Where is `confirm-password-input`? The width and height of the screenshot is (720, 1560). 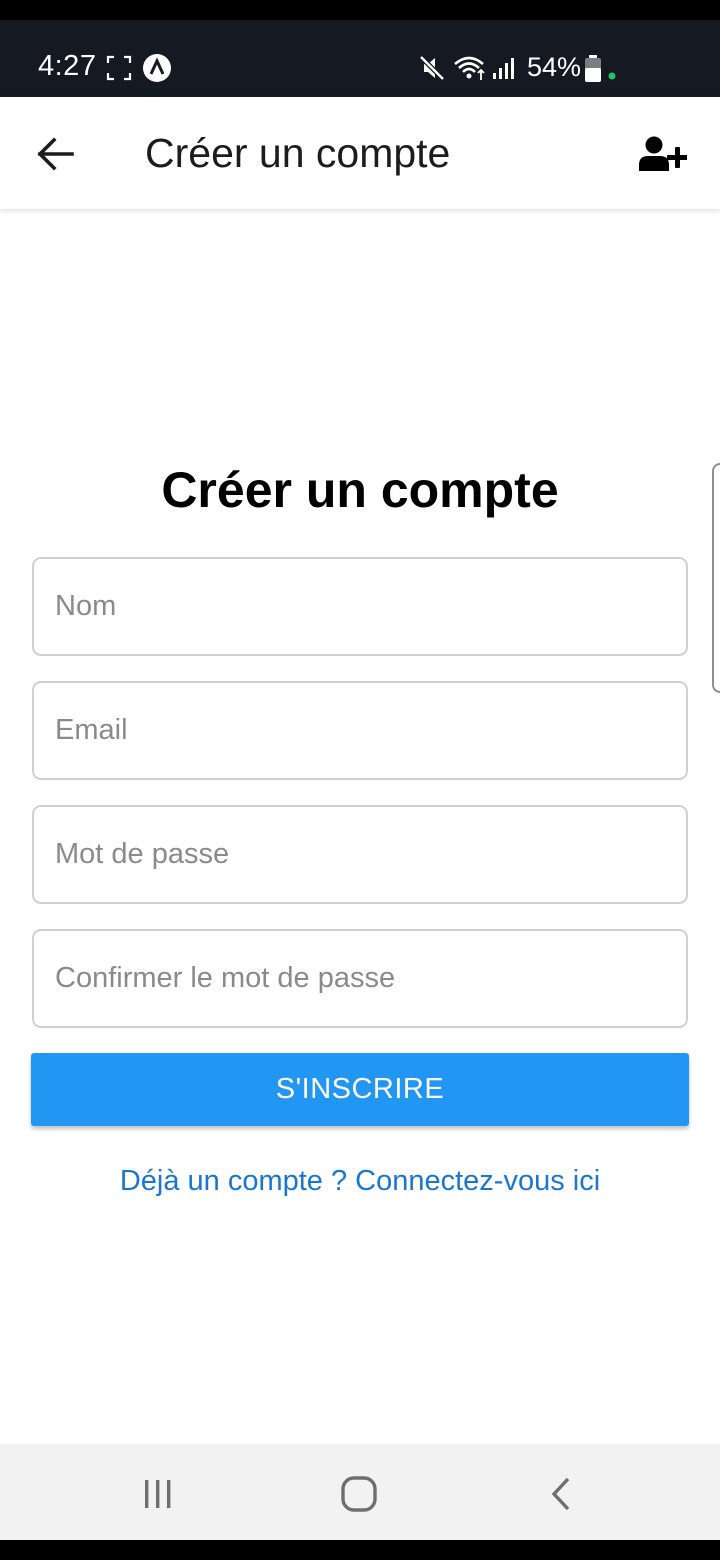
confirm-password-input is located at coordinates (360, 978).